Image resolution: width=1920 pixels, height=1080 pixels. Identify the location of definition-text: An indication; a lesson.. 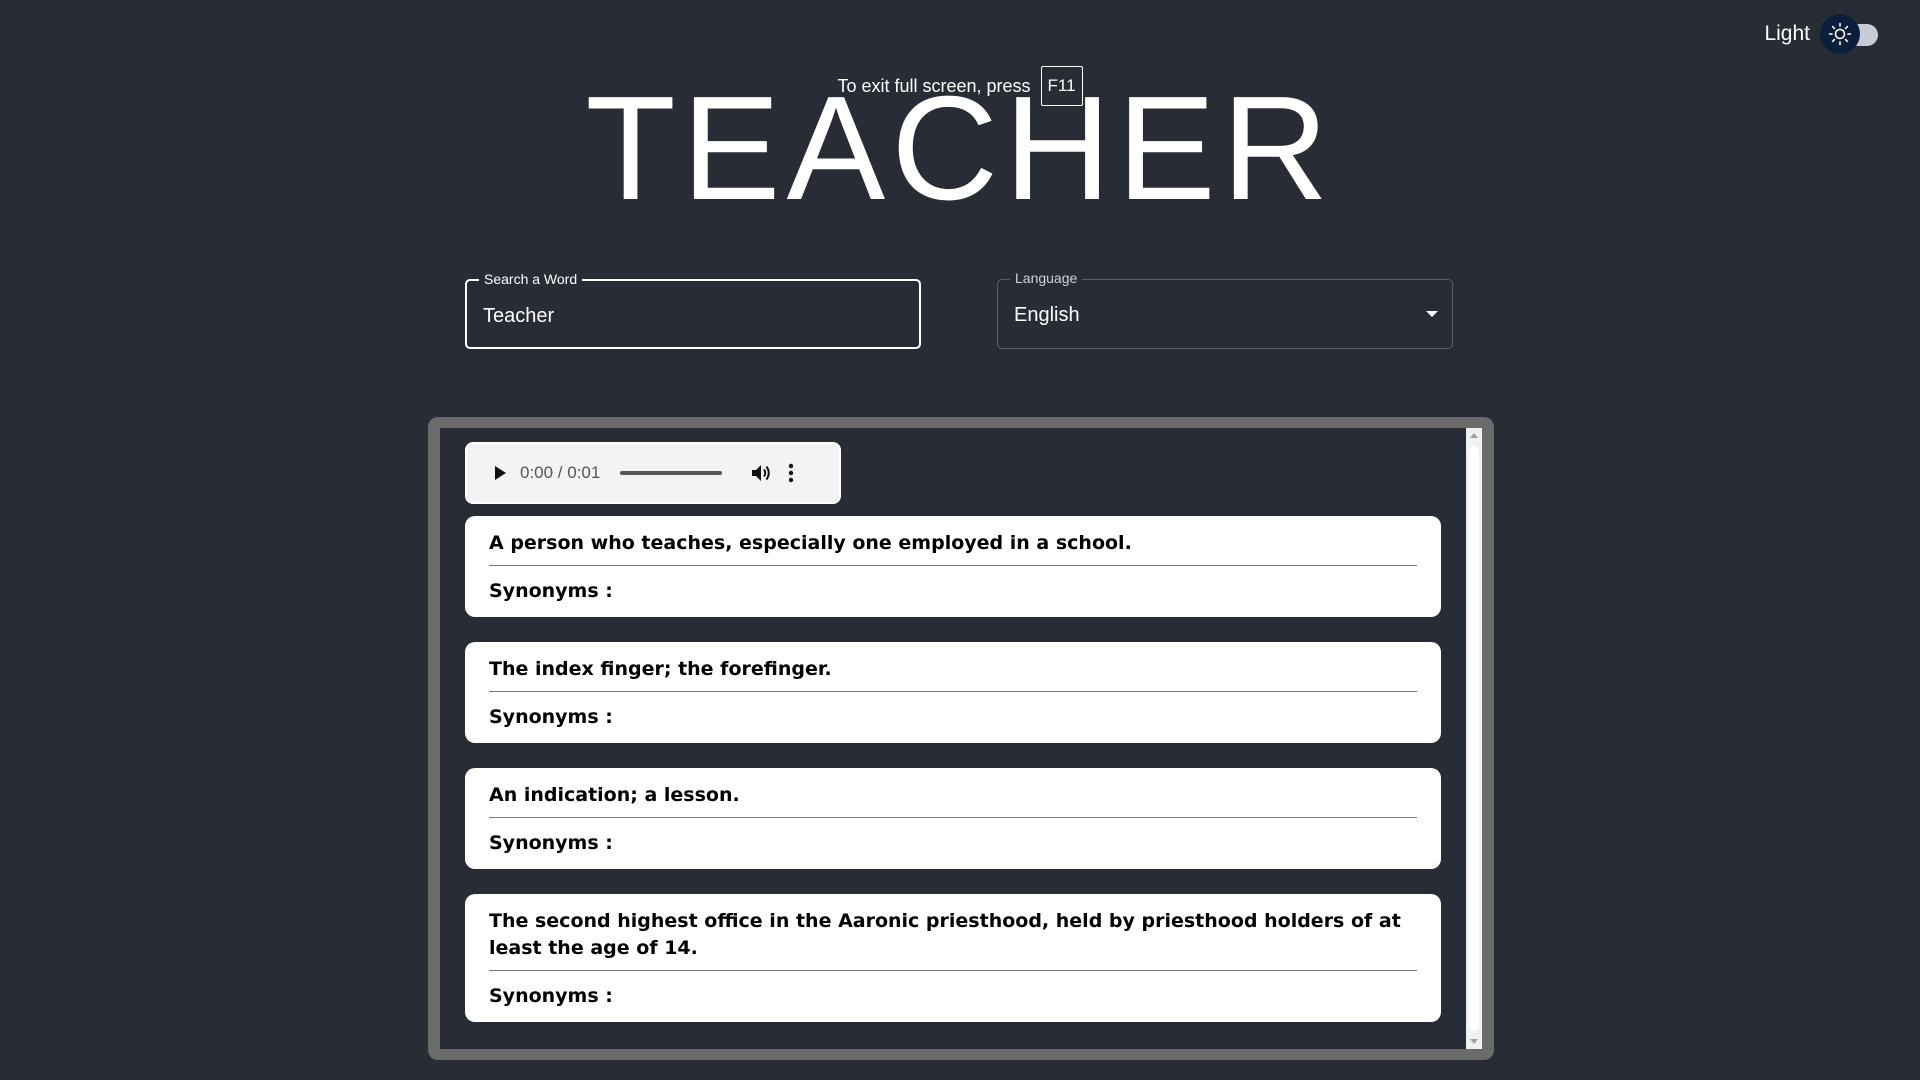
(953, 800).